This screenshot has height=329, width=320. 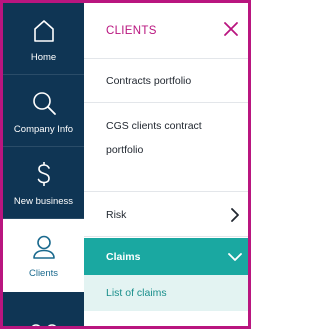 I want to click on chevron-right-icon, so click(x=235, y=214).